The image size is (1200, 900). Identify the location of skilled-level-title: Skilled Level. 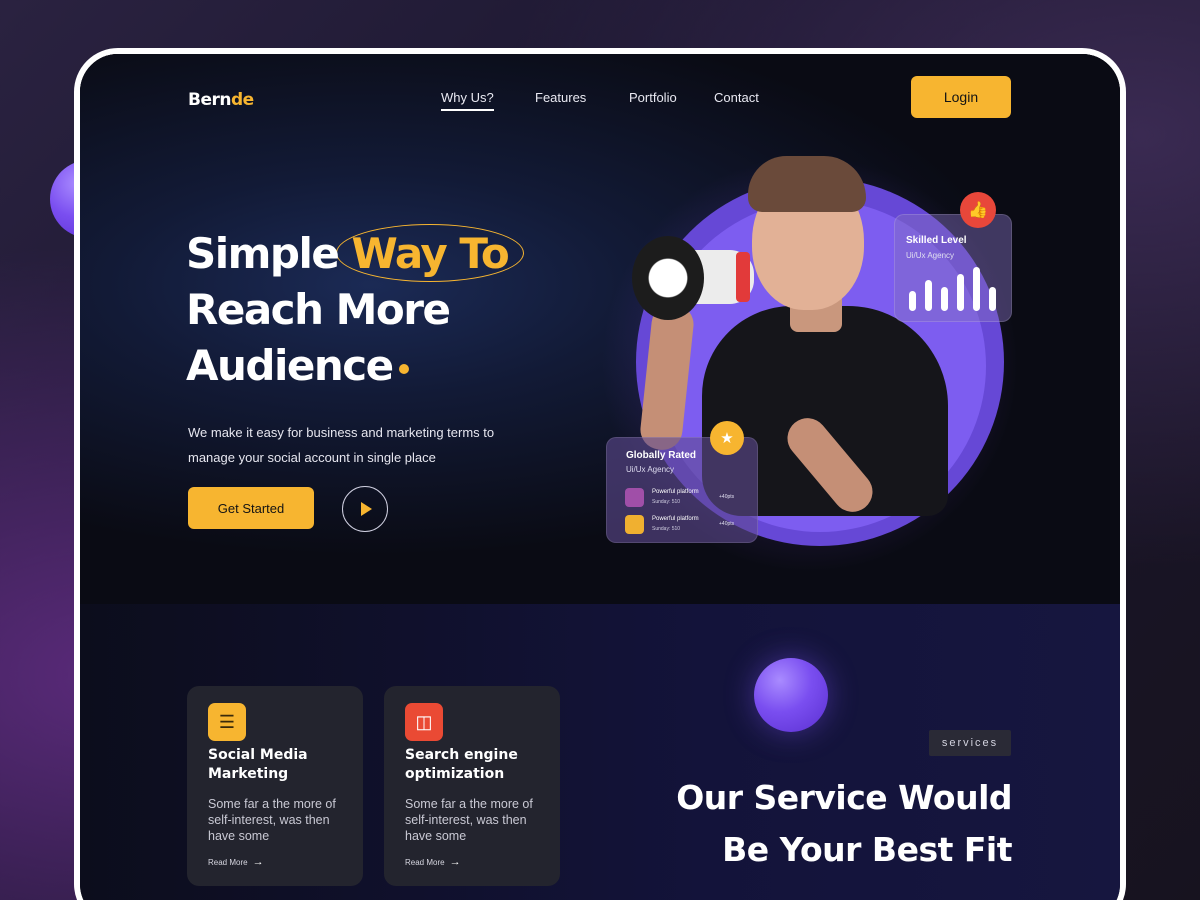
(936, 240).